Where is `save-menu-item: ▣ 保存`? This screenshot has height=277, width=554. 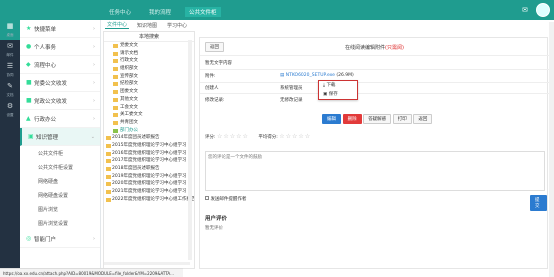
save-menu-item: ▣ 保存 is located at coordinates (338, 94).